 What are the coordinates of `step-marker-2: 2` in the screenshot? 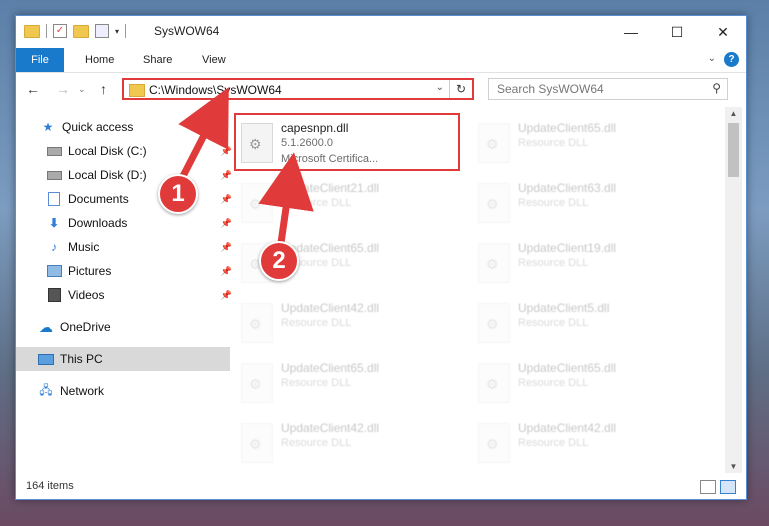 It's located at (279, 261).